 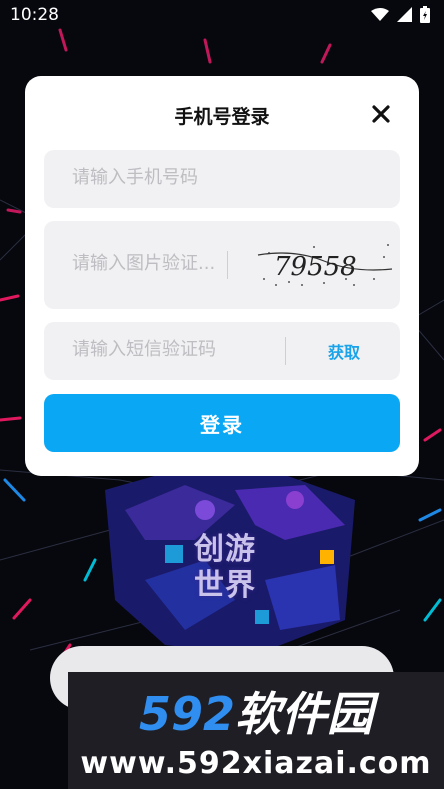 I want to click on phone-field, so click(x=222, y=179).